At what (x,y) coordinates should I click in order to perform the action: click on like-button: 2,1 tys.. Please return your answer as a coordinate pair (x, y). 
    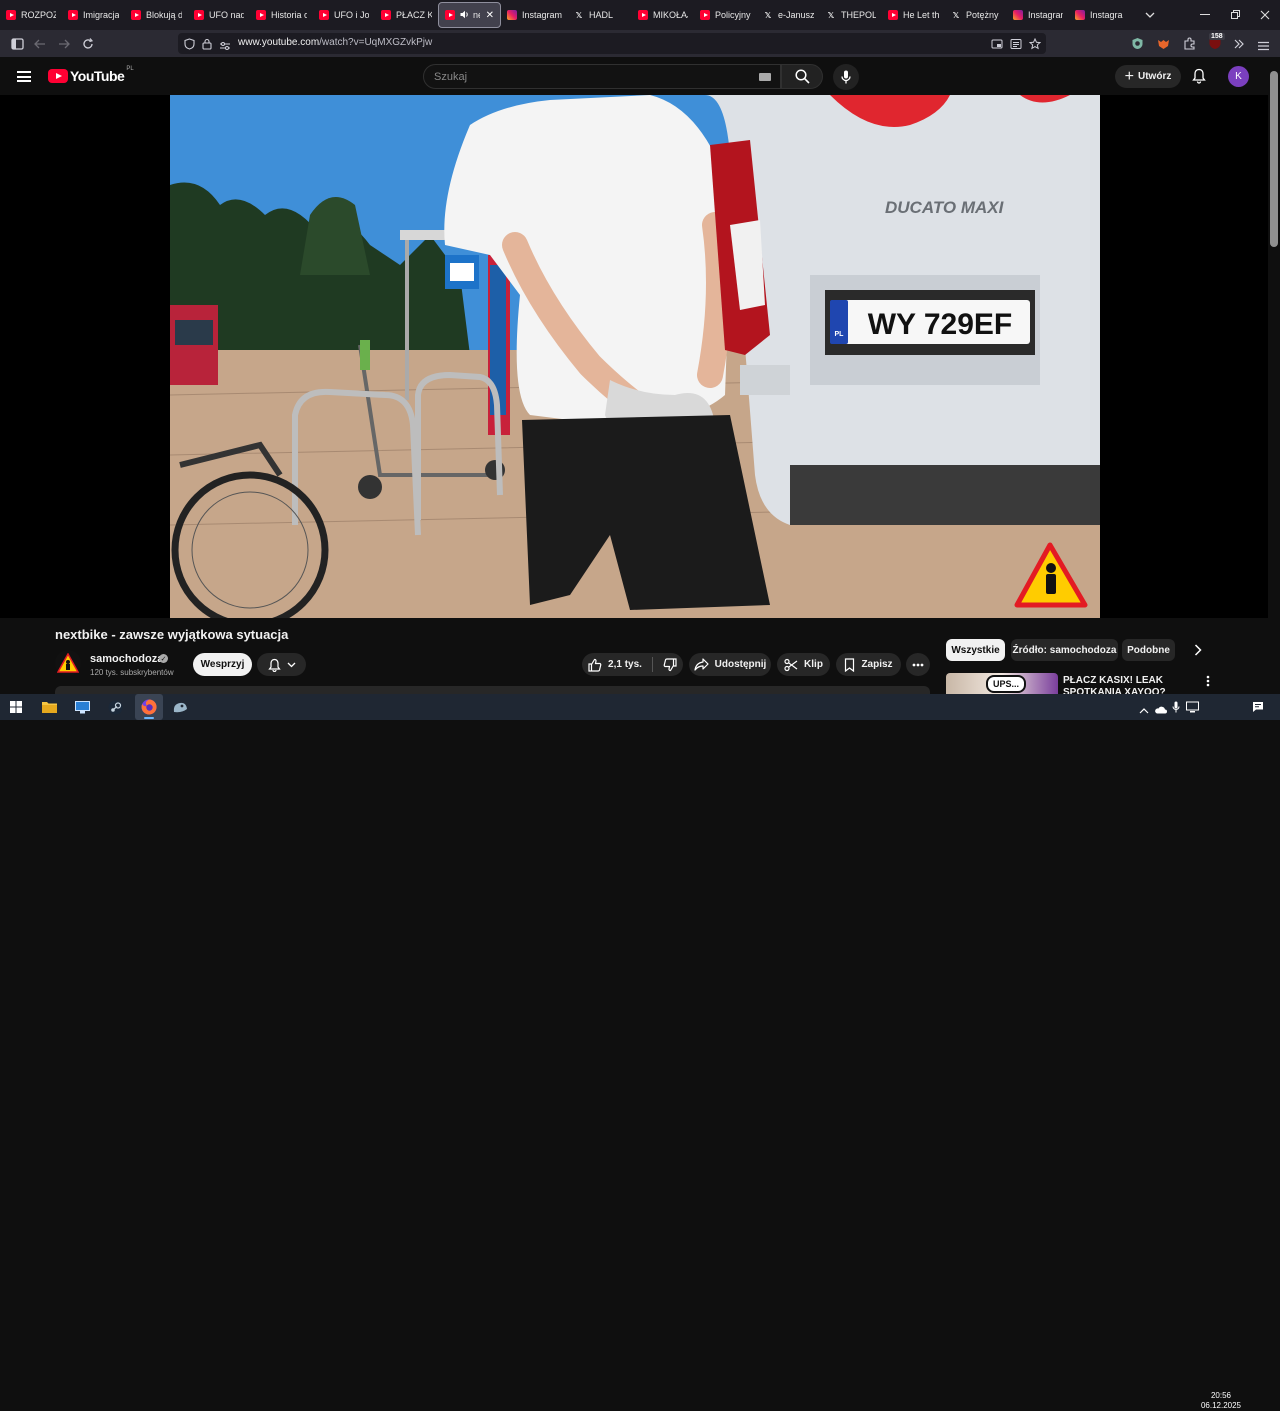
    Looking at the image, I should click on (615, 665).